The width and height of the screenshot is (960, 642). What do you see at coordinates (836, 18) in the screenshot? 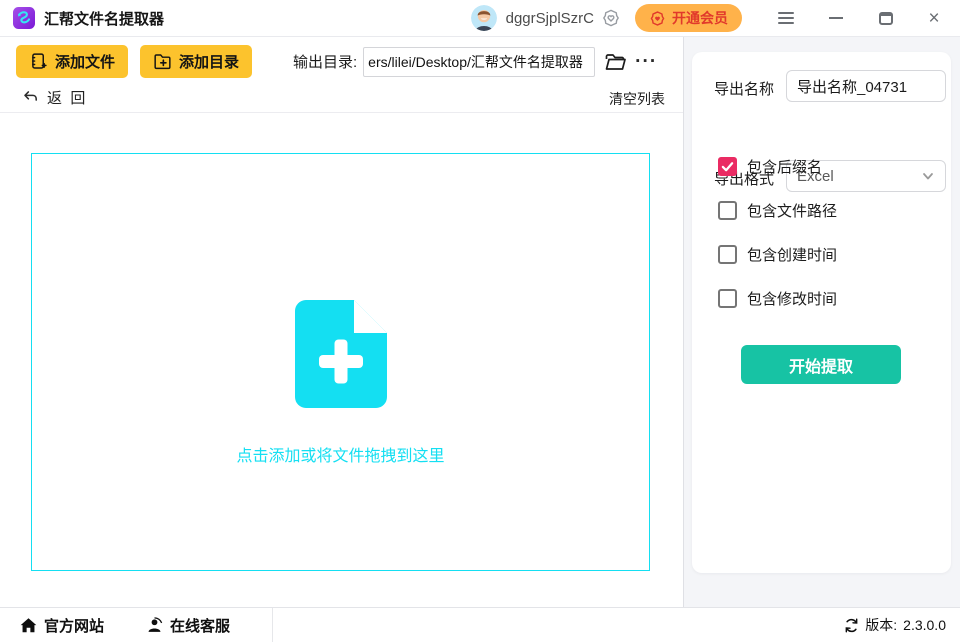
I see `minimize-icon` at bounding box center [836, 18].